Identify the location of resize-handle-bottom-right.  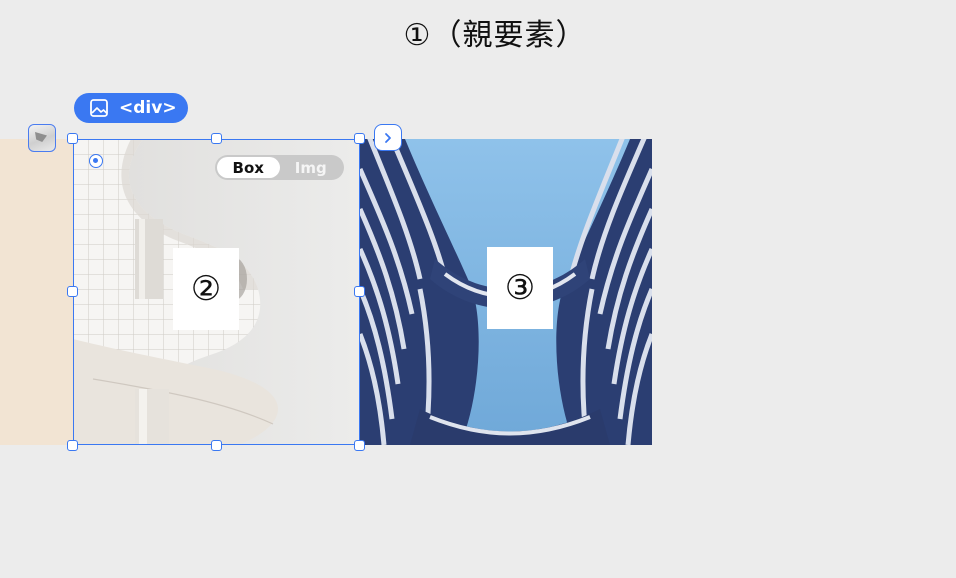
(359, 445).